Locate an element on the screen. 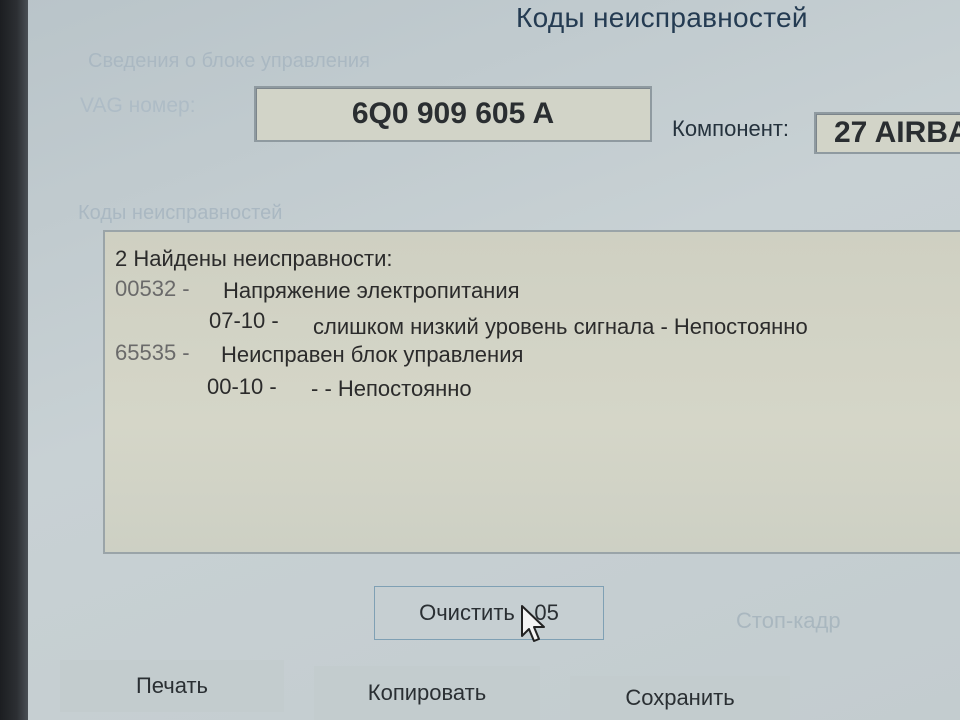 This screenshot has width=960, height=720. vag-number-field: 6Q0 909 605 A is located at coordinates (453, 114).